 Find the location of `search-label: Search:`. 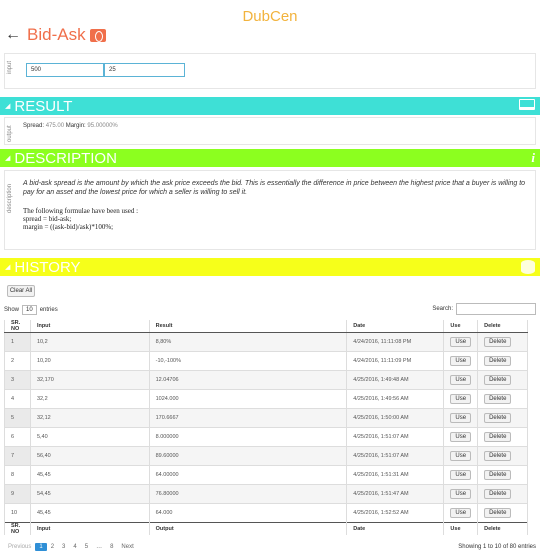

search-label: Search: is located at coordinates (442, 309).